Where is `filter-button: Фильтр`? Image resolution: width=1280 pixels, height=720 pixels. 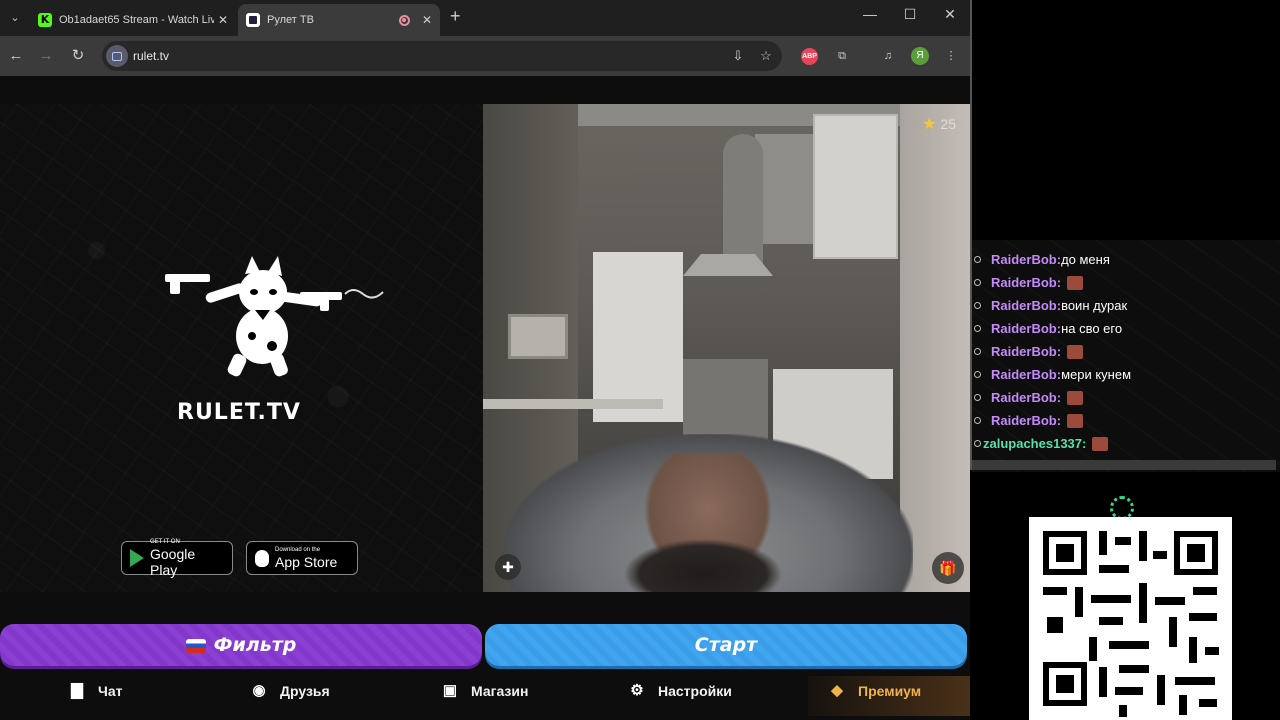
filter-button: Фильтр is located at coordinates (241, 645).